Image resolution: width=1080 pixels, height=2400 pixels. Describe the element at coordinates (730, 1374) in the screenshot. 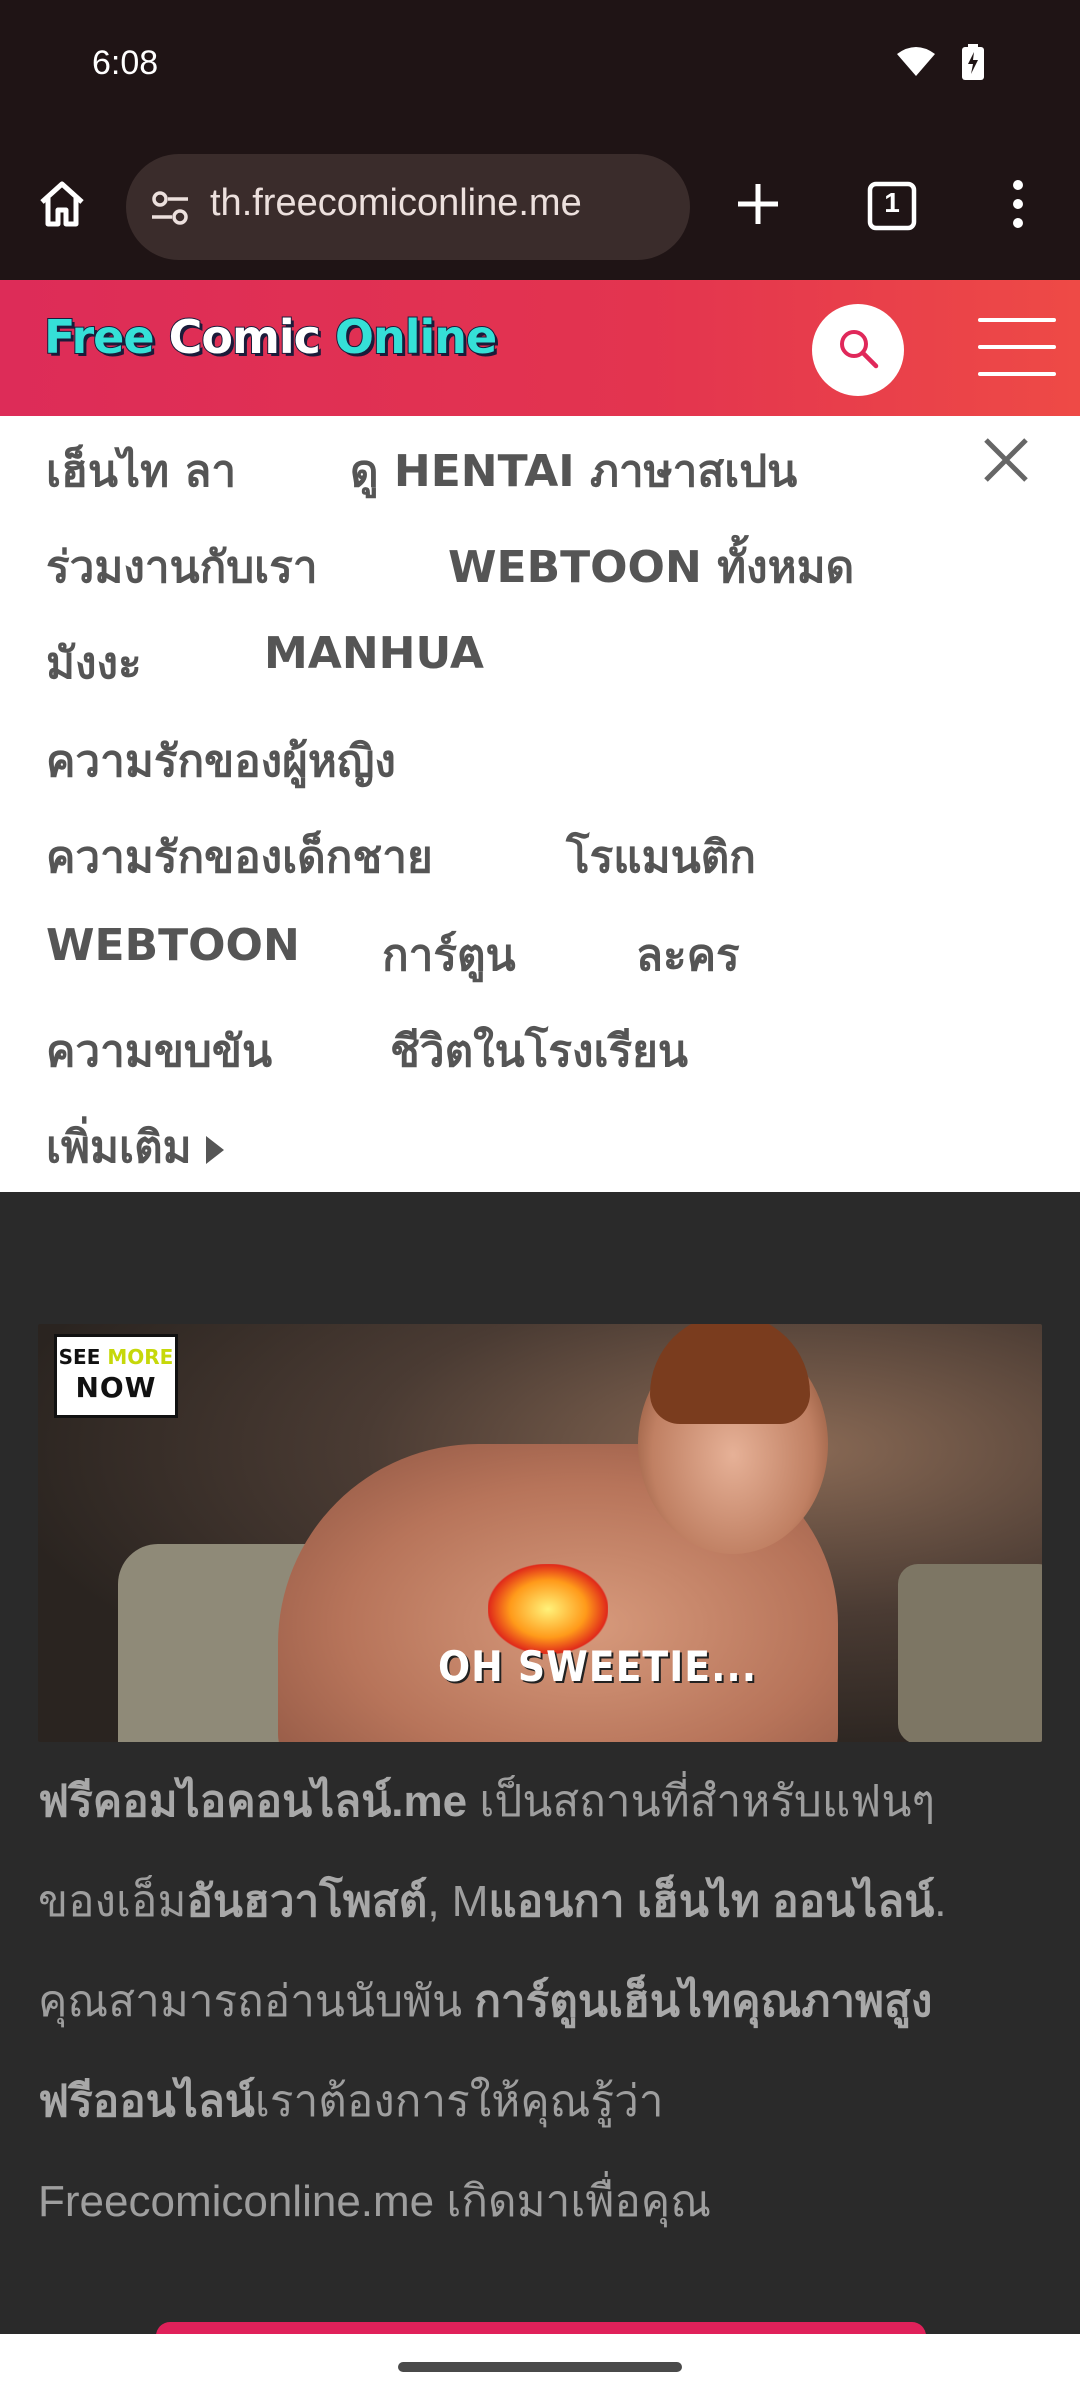

I see `ad-figure-shape` at that location.